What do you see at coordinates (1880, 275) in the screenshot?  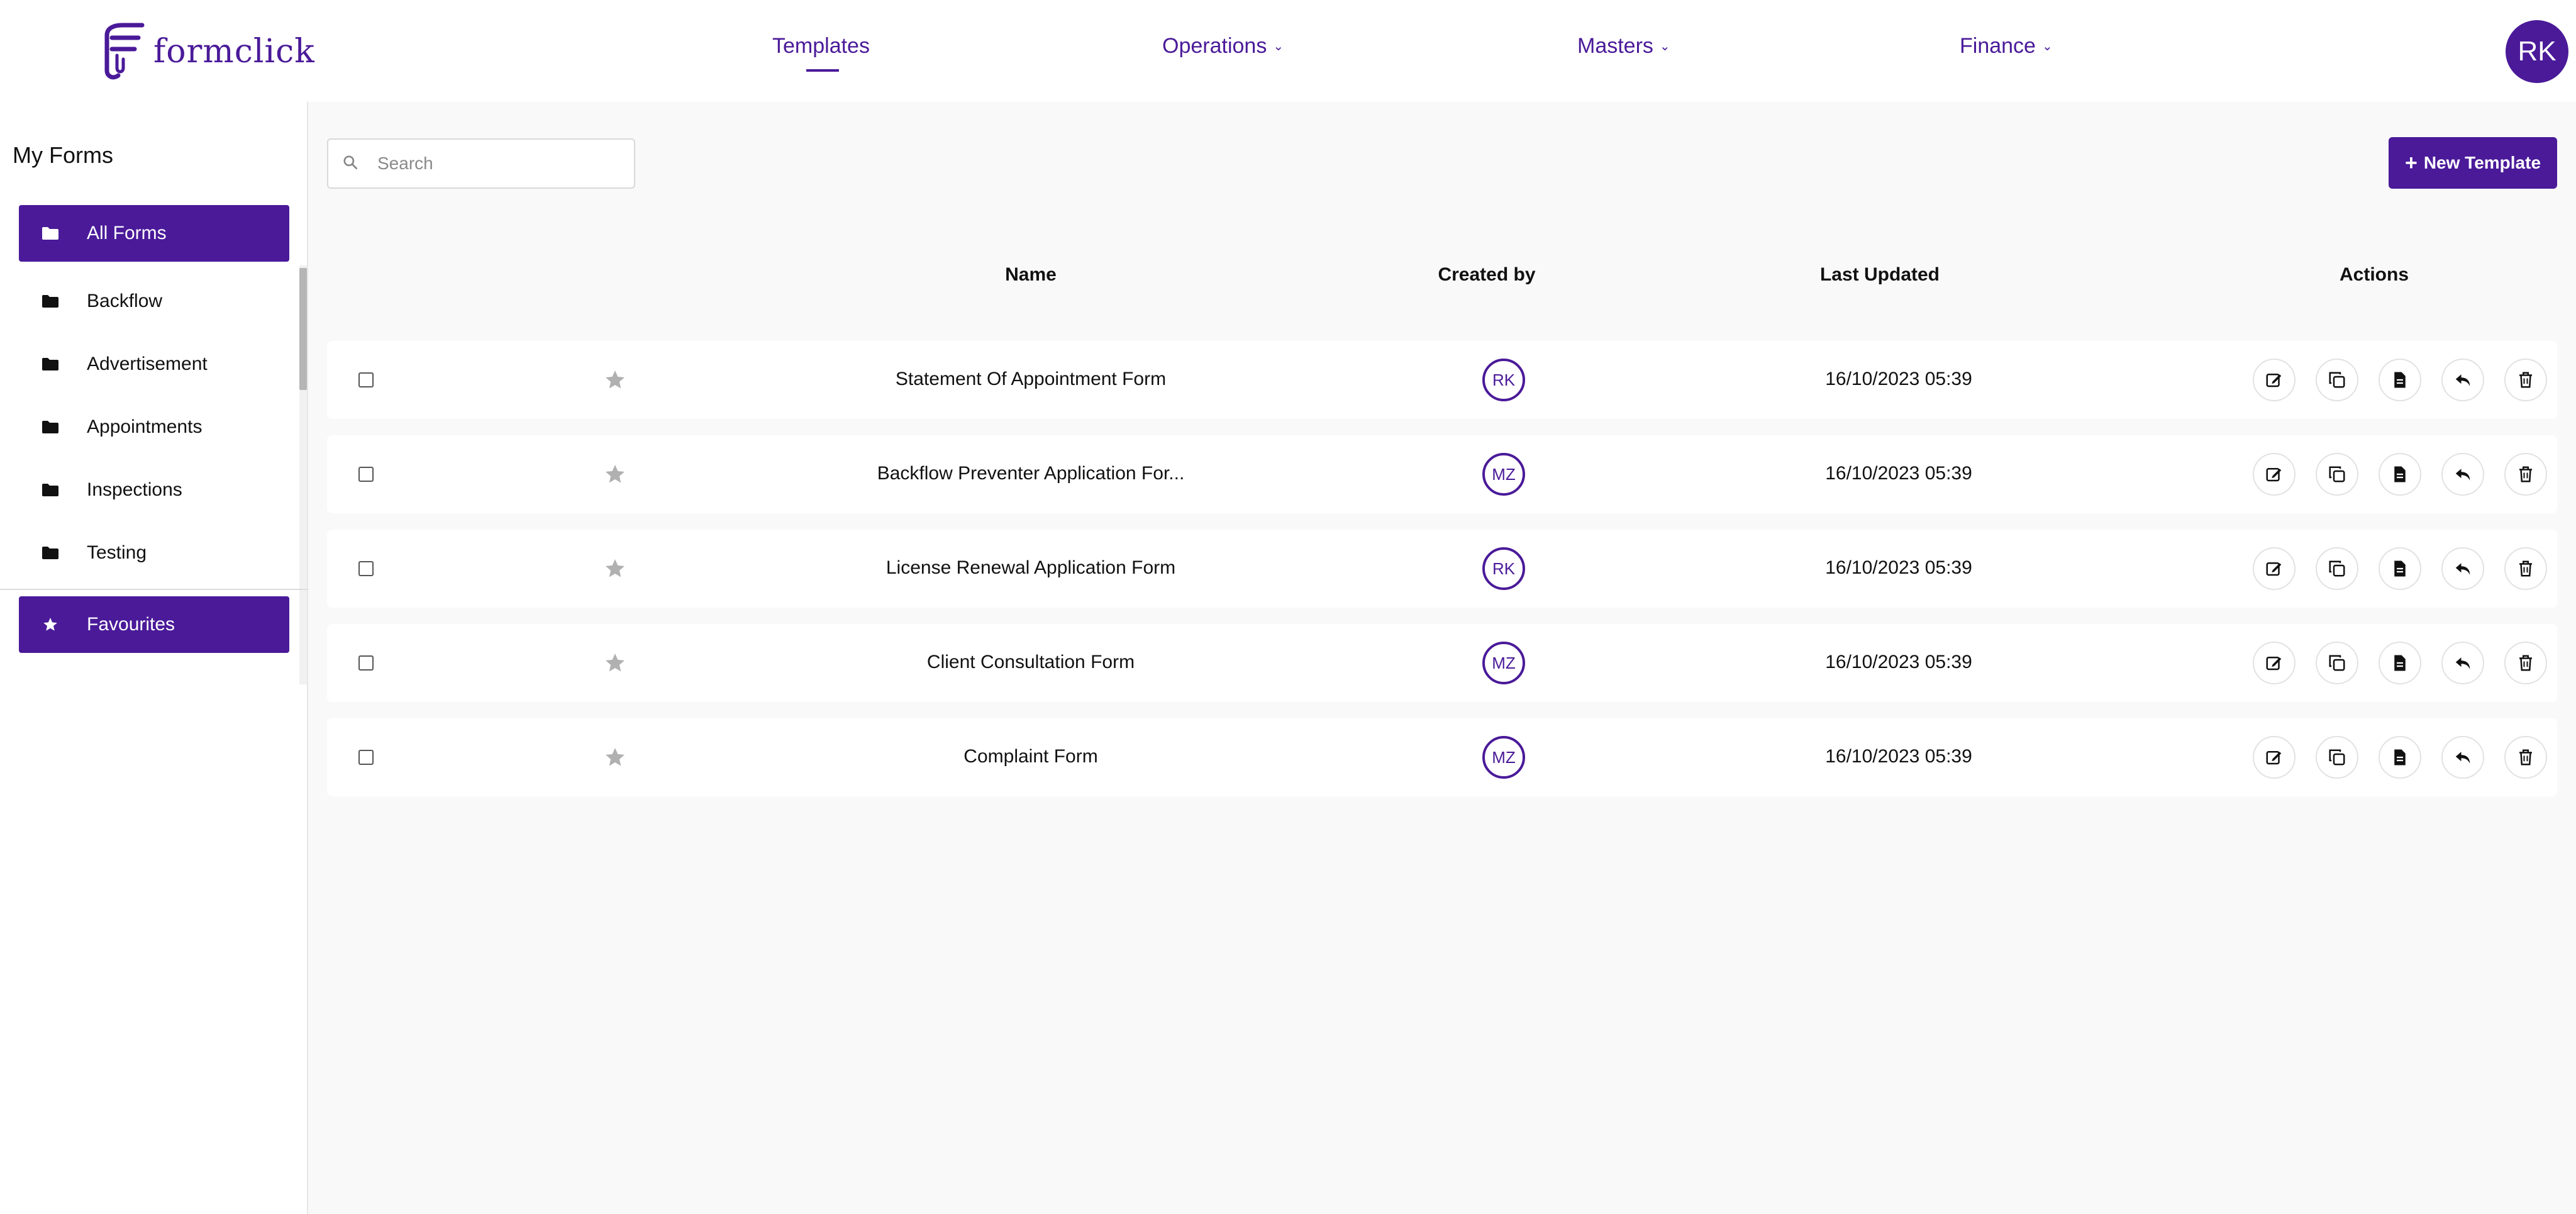 I see `column-header-last-updated: Last Updated` at bounding box center [1880, 275].